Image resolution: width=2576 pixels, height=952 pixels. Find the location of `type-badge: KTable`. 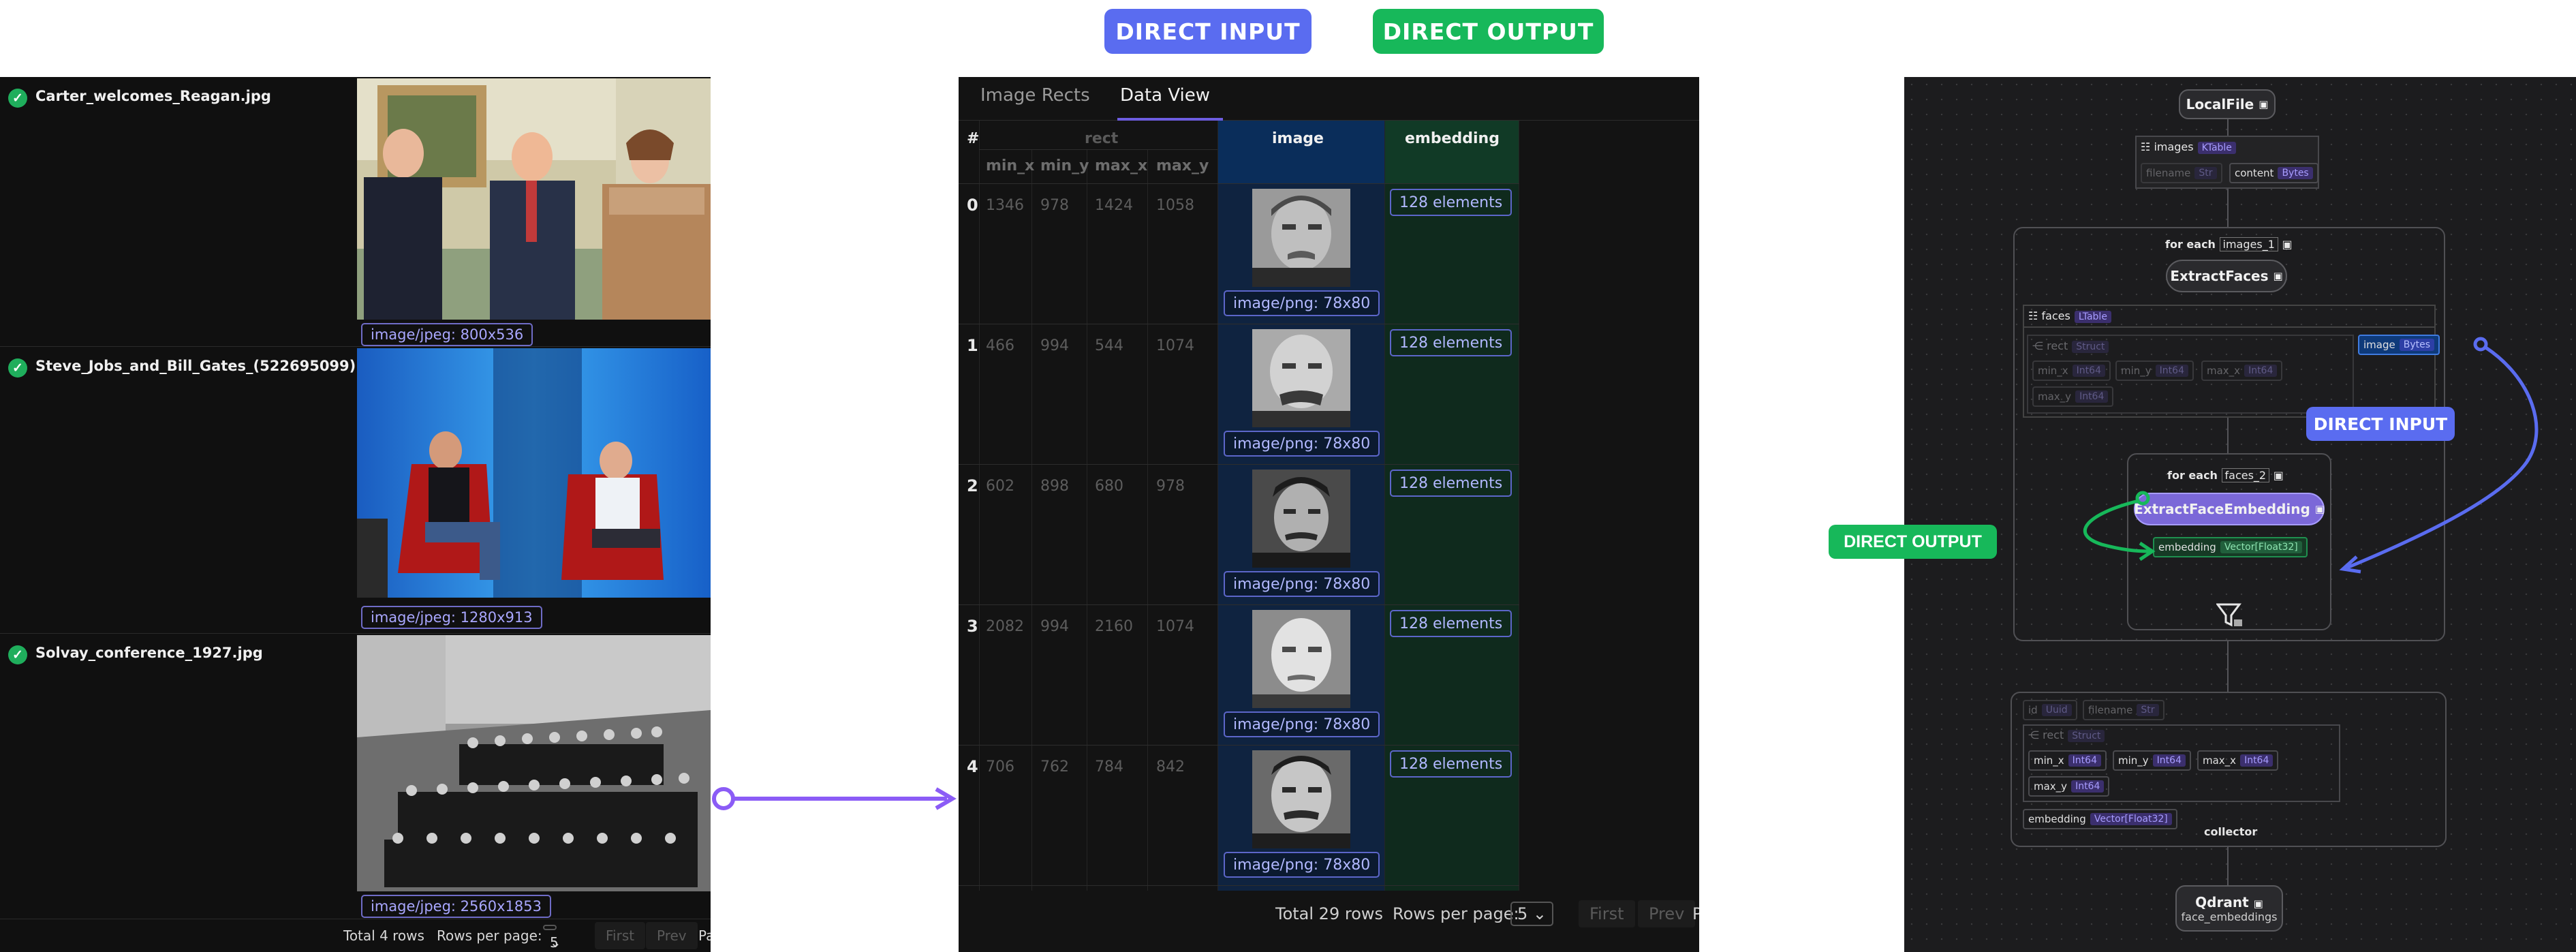

type-badge: KTable is located at coordinates (2216, 148).